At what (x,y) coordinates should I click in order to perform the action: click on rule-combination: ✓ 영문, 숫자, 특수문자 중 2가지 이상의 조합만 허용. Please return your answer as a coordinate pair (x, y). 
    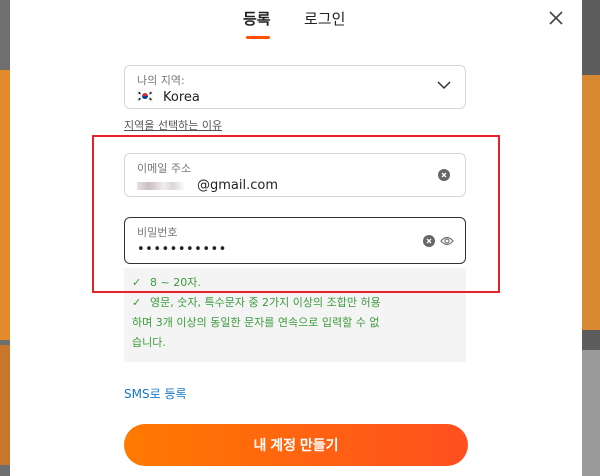
    Looking at the image, I should click on (256, 303).